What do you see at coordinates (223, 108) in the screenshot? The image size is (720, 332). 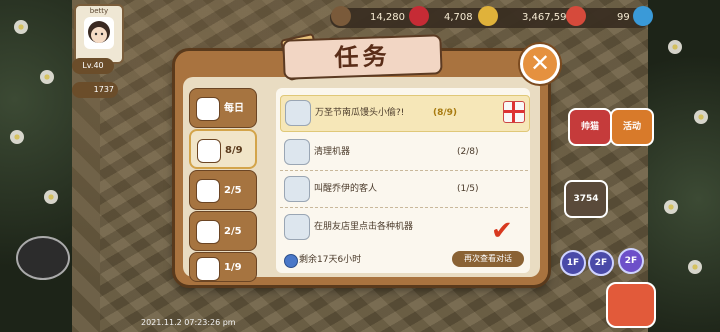 I see `tab-daily: 每日` at bounding box center [223, 108].